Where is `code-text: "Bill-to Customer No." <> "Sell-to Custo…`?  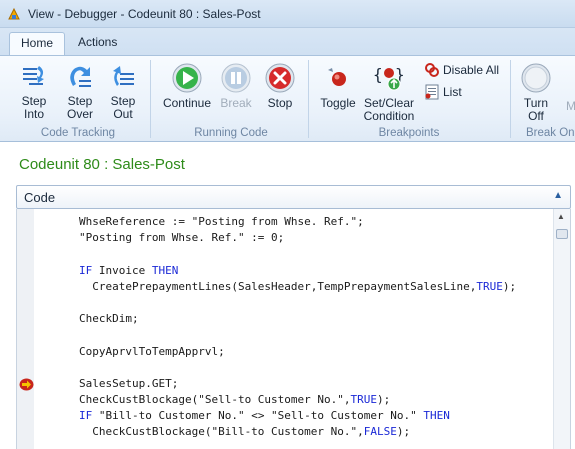 code-text: "Bill-to Customer No." <> "Sell-to Custo… is located at coordinates (258, 416).